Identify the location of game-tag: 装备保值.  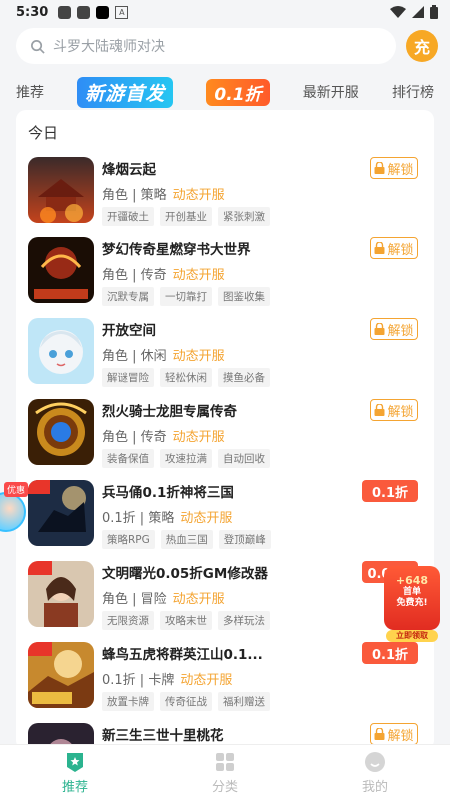
(128, 458).